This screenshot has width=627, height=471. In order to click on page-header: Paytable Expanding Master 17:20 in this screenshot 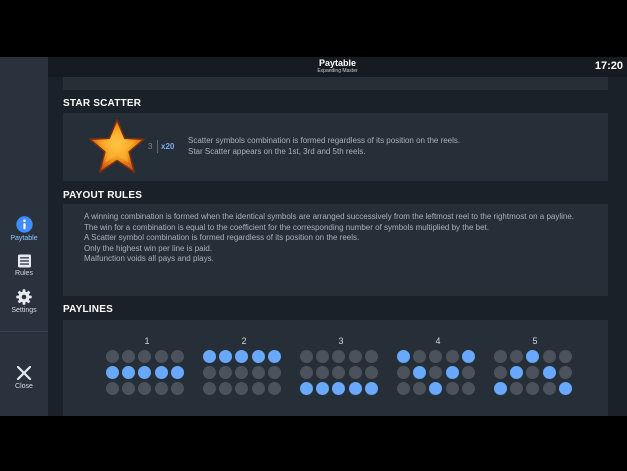, I will do `click(337, 67)`.